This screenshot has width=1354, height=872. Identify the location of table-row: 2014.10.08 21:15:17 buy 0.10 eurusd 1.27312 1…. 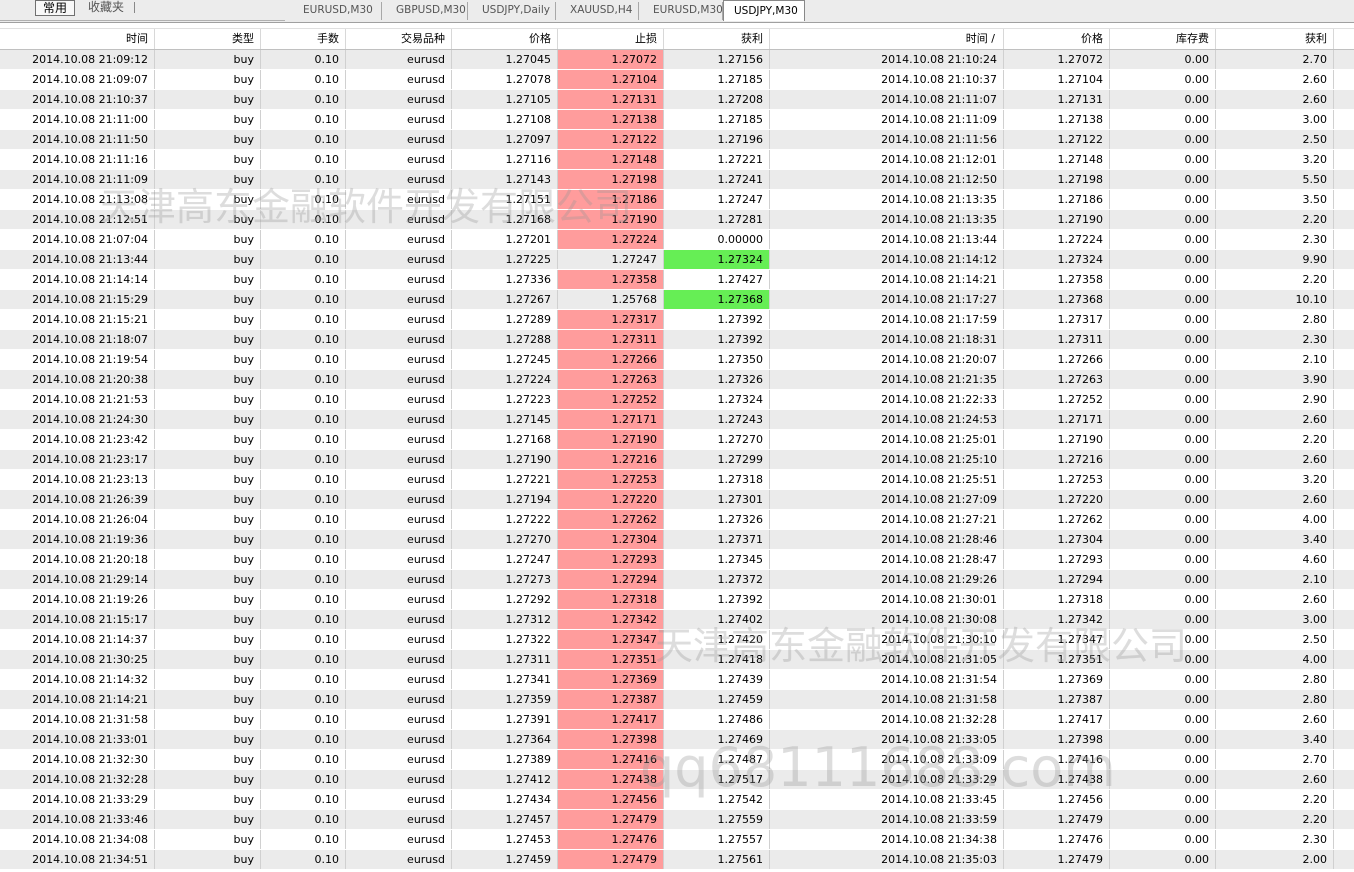
(677, 620).